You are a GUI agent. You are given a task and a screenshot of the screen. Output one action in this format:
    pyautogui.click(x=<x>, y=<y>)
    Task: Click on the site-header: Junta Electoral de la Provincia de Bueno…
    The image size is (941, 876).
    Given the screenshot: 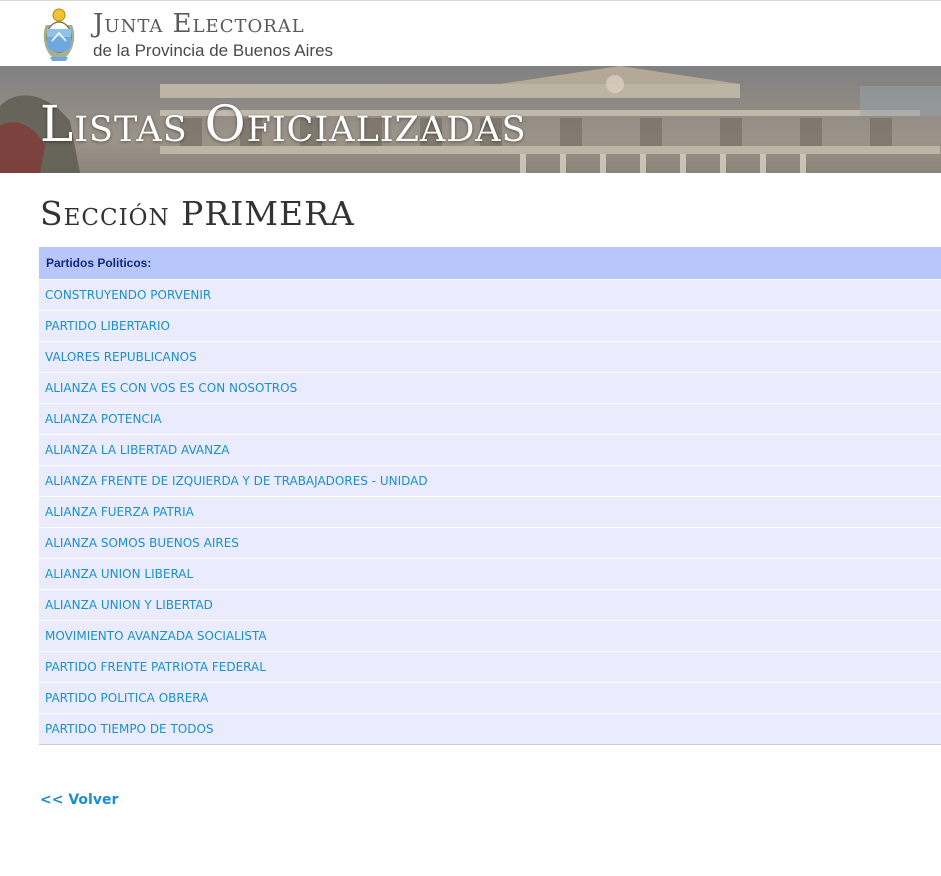 What is the action you would take?
    pyautogui.click(x=470, y=33)
    